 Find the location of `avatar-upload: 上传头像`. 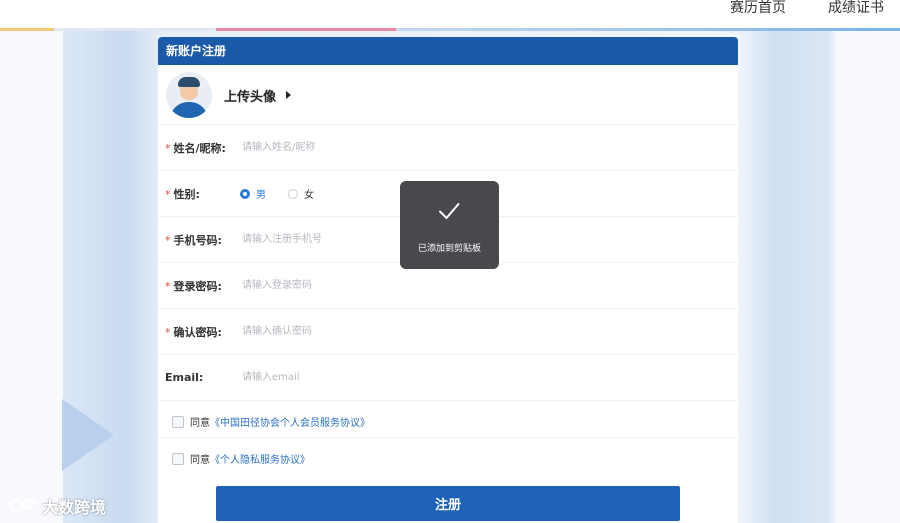

avatar-upload: 上传头像 is located at coordinates (229, 95).